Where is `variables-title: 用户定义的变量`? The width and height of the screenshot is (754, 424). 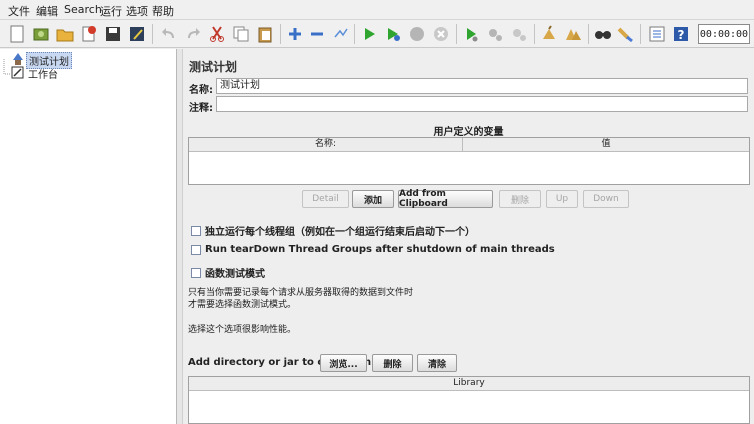
variables-title: 用户定义的变量 is located at coordinates (468, 132).